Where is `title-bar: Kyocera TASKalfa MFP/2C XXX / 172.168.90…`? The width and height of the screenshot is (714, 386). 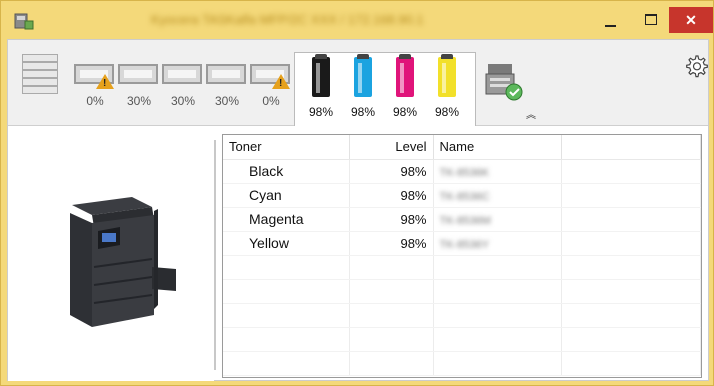
title-bar: Kyocera TASKalfa MFP/2C XXX / 172.168.90… is located at coordinates (357, 20).